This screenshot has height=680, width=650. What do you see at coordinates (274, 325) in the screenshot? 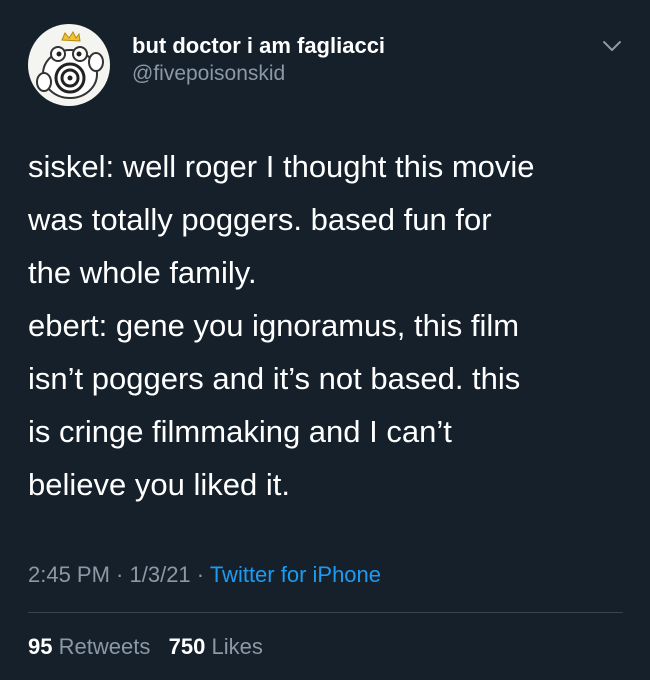
I see `tweet-text-line: ebert: gene you ignoramus, this film` at bounding box center [274, 325].